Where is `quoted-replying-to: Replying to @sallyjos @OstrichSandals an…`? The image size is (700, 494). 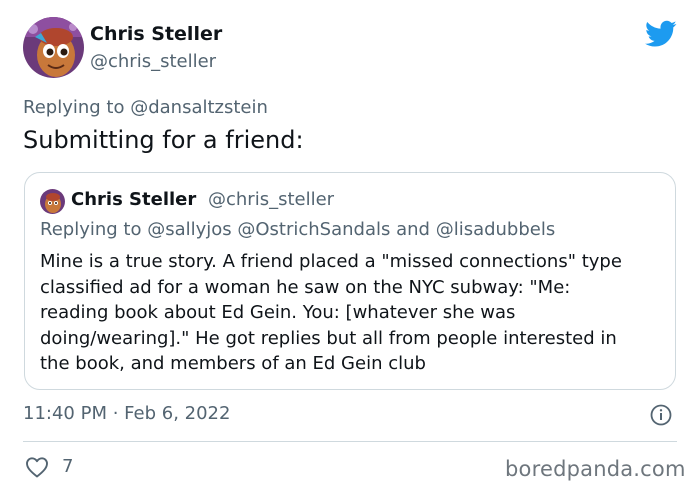 quoted-replying-to: Replying to @sallyjos @OstrichSandals an… is located at coordinates (298, 229).